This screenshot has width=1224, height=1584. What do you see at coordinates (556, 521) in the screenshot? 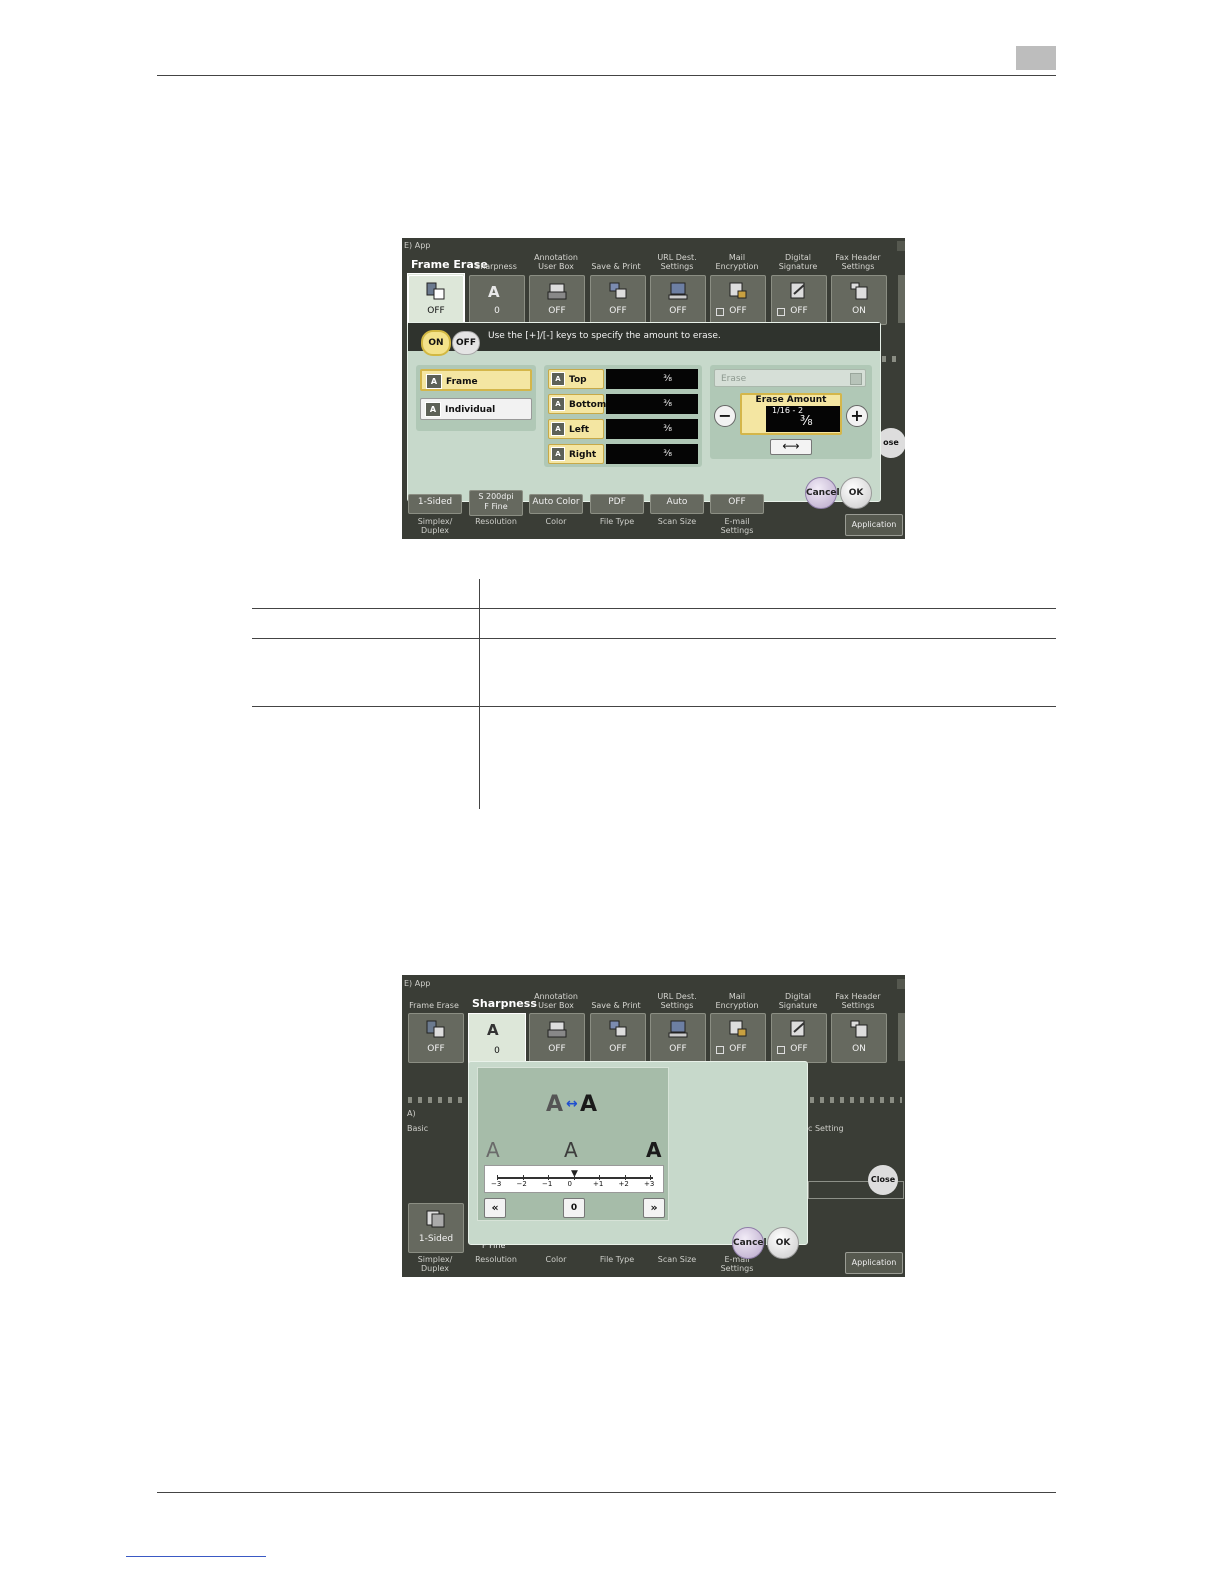
I see `color-label: Color` at bounding box center [556, 521].